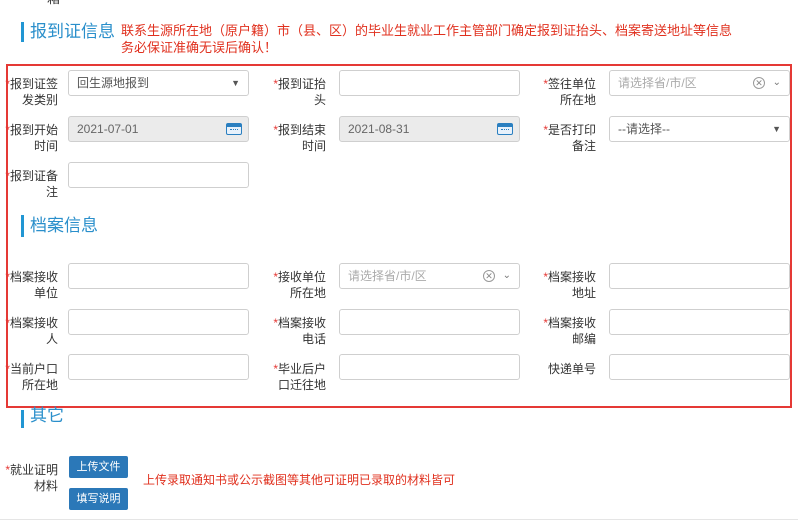 The height and width of the screenshot is (521, 798). Describe the element at coordinates (98, 467) in the screenshot. I see `upload-file-button: 上传文件` at that location.